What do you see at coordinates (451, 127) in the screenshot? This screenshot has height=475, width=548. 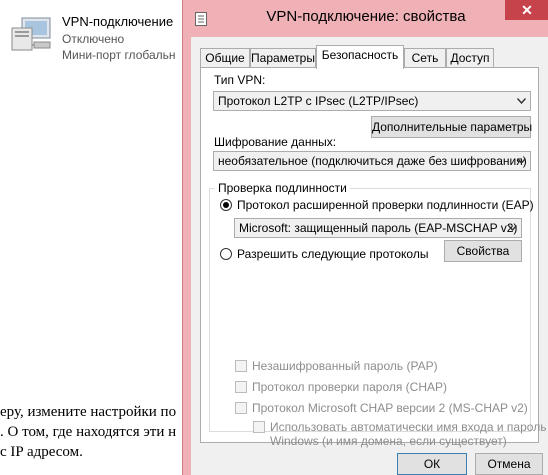 I see `advanced-settings-button: Дополнительные параметры` at bounding box center [451, 127].